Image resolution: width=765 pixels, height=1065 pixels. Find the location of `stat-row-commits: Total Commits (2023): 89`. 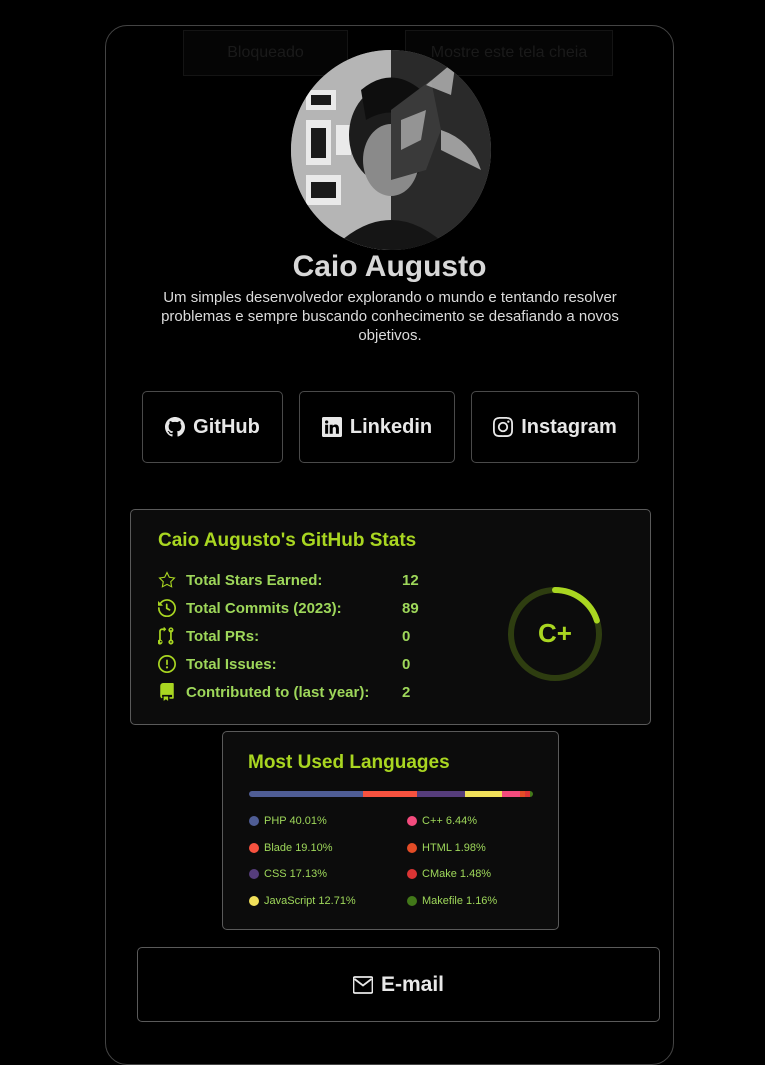

stat-row-commits: Total Commits (2023): 89 is located at coordinates (288, 608).